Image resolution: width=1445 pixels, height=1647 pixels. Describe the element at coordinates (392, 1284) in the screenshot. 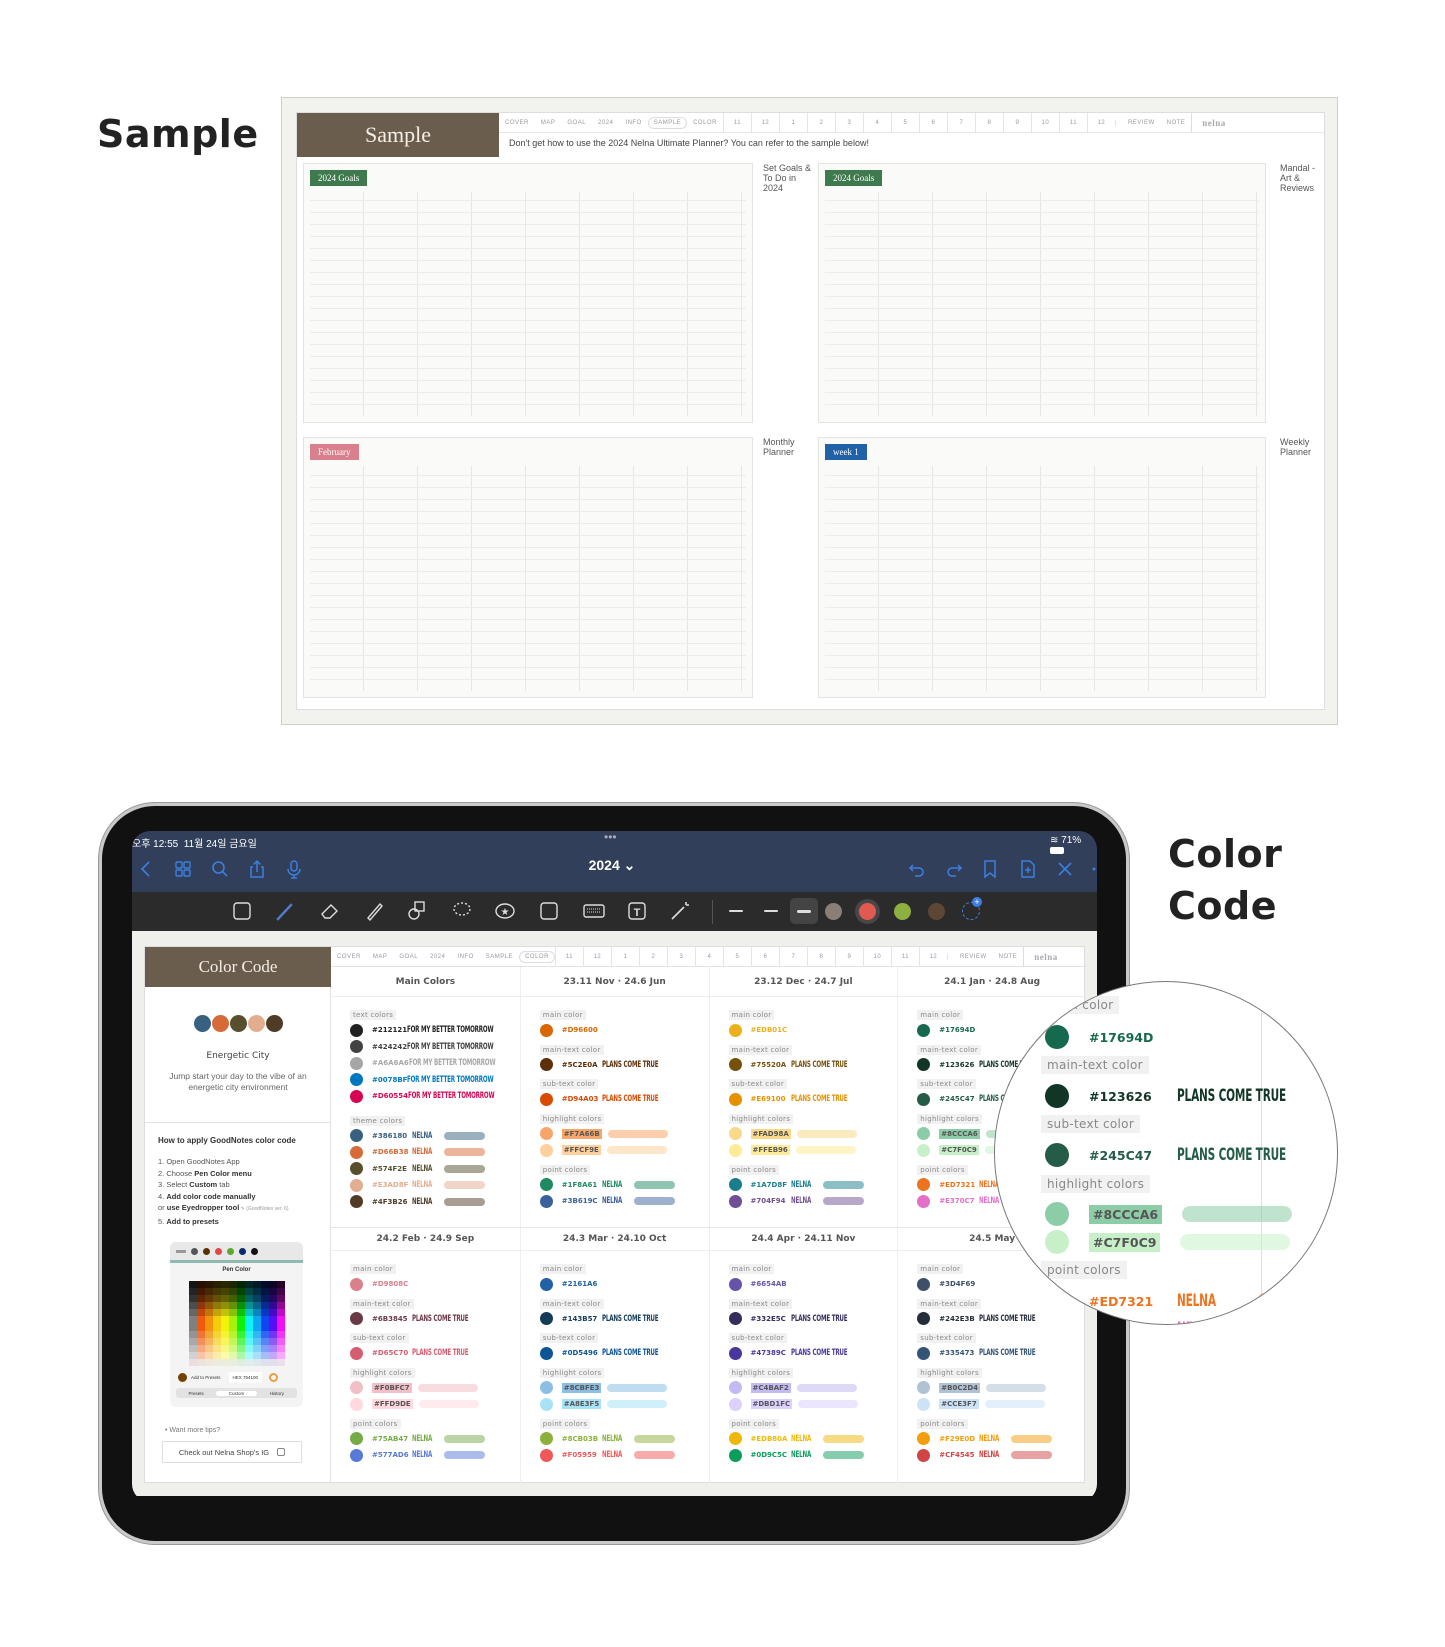

I see `hex-code: #D9808C` at that location.